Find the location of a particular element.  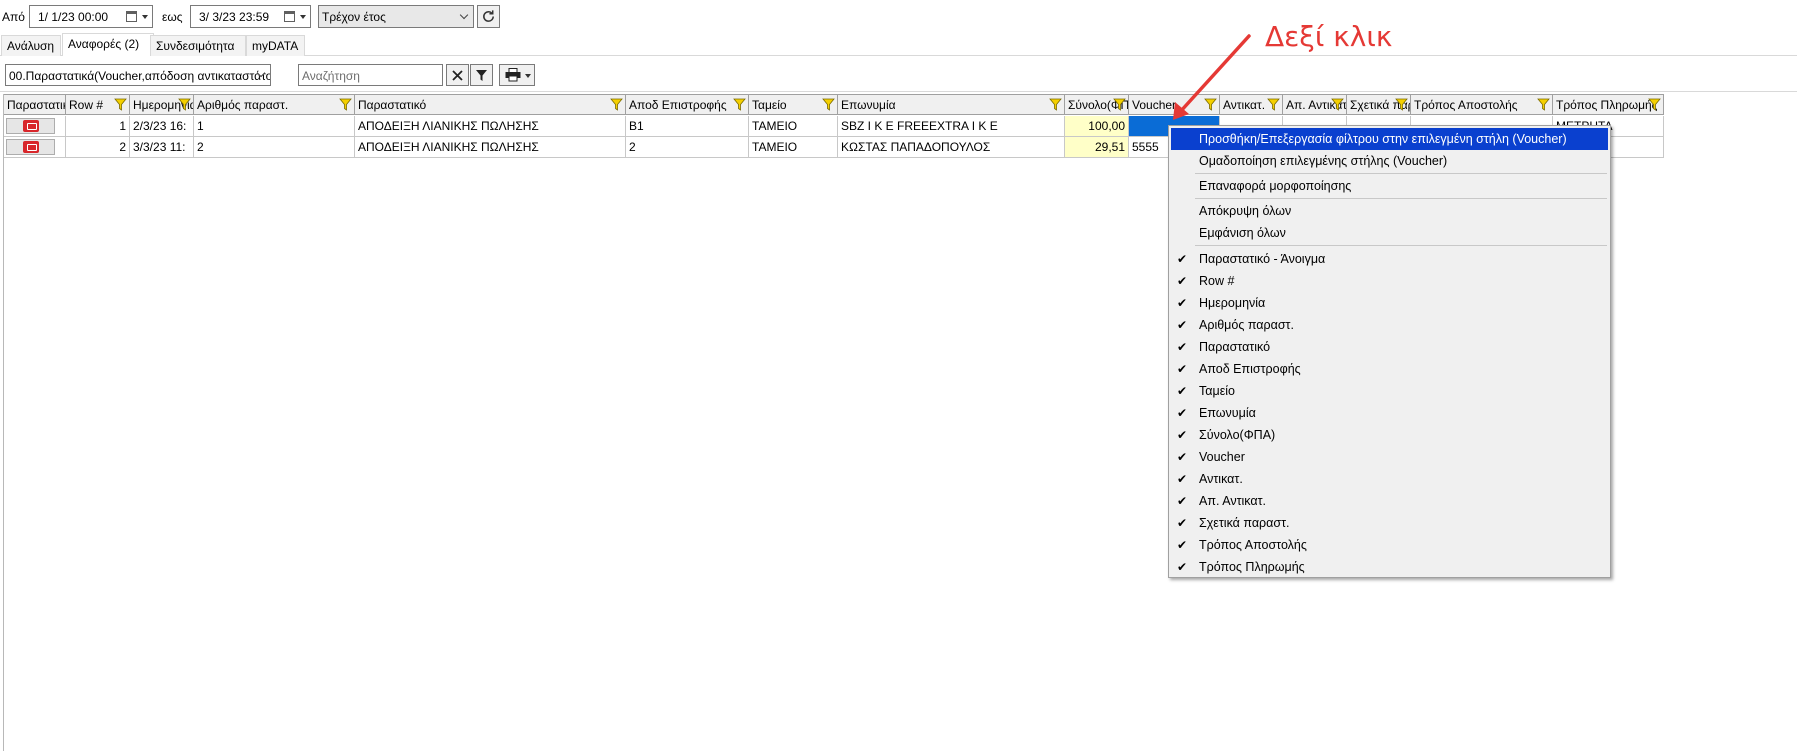

cell-date: 3/3/23 11: is located at coordinates (162, 147).